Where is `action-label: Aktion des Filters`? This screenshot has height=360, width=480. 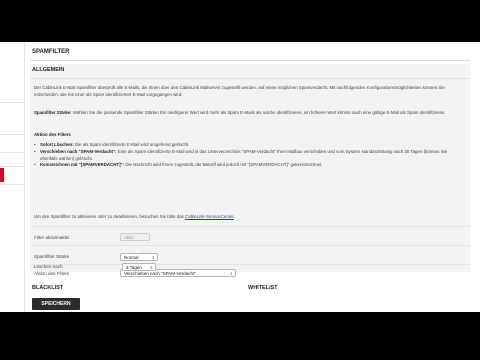 action-label: Aktion des Filters is located at coordinates (52, 273).